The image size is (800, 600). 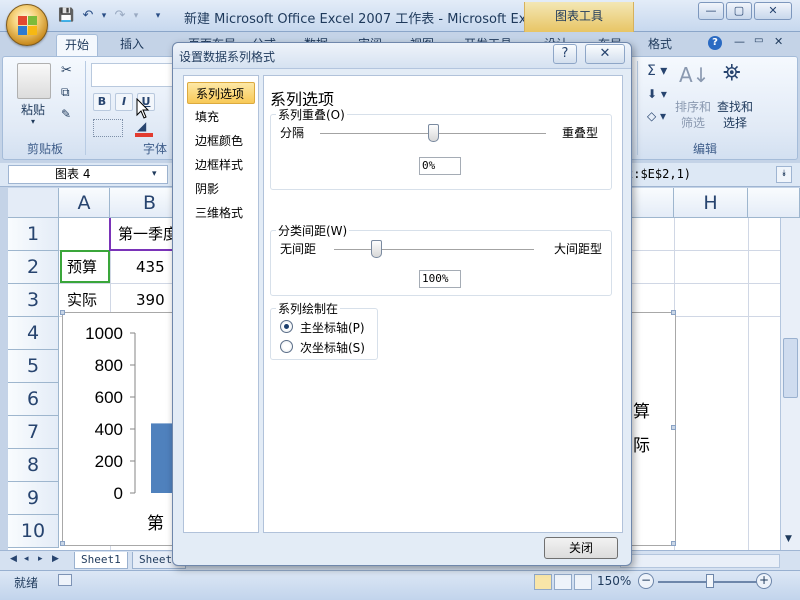 I want to click on name-box: 图表 4, so click(x=88, y=174).